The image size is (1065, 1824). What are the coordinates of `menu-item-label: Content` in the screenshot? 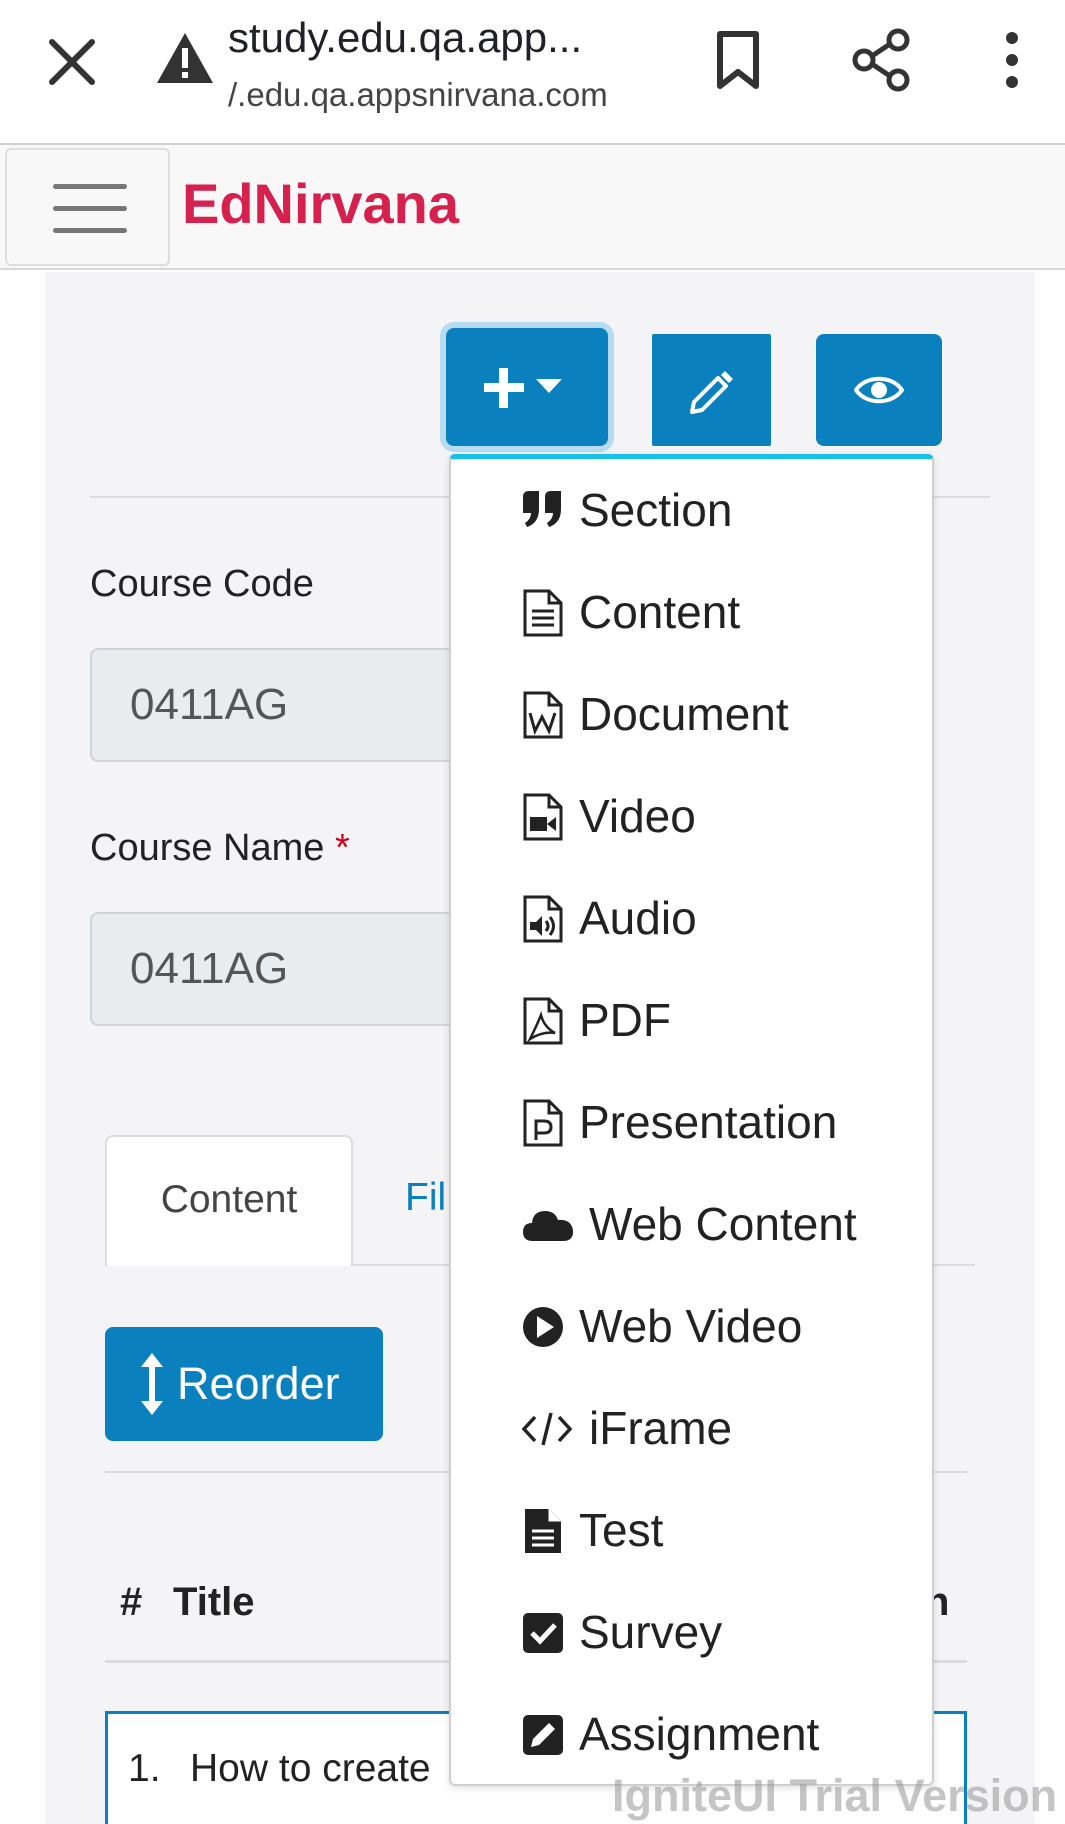 It's located at (660, 612).